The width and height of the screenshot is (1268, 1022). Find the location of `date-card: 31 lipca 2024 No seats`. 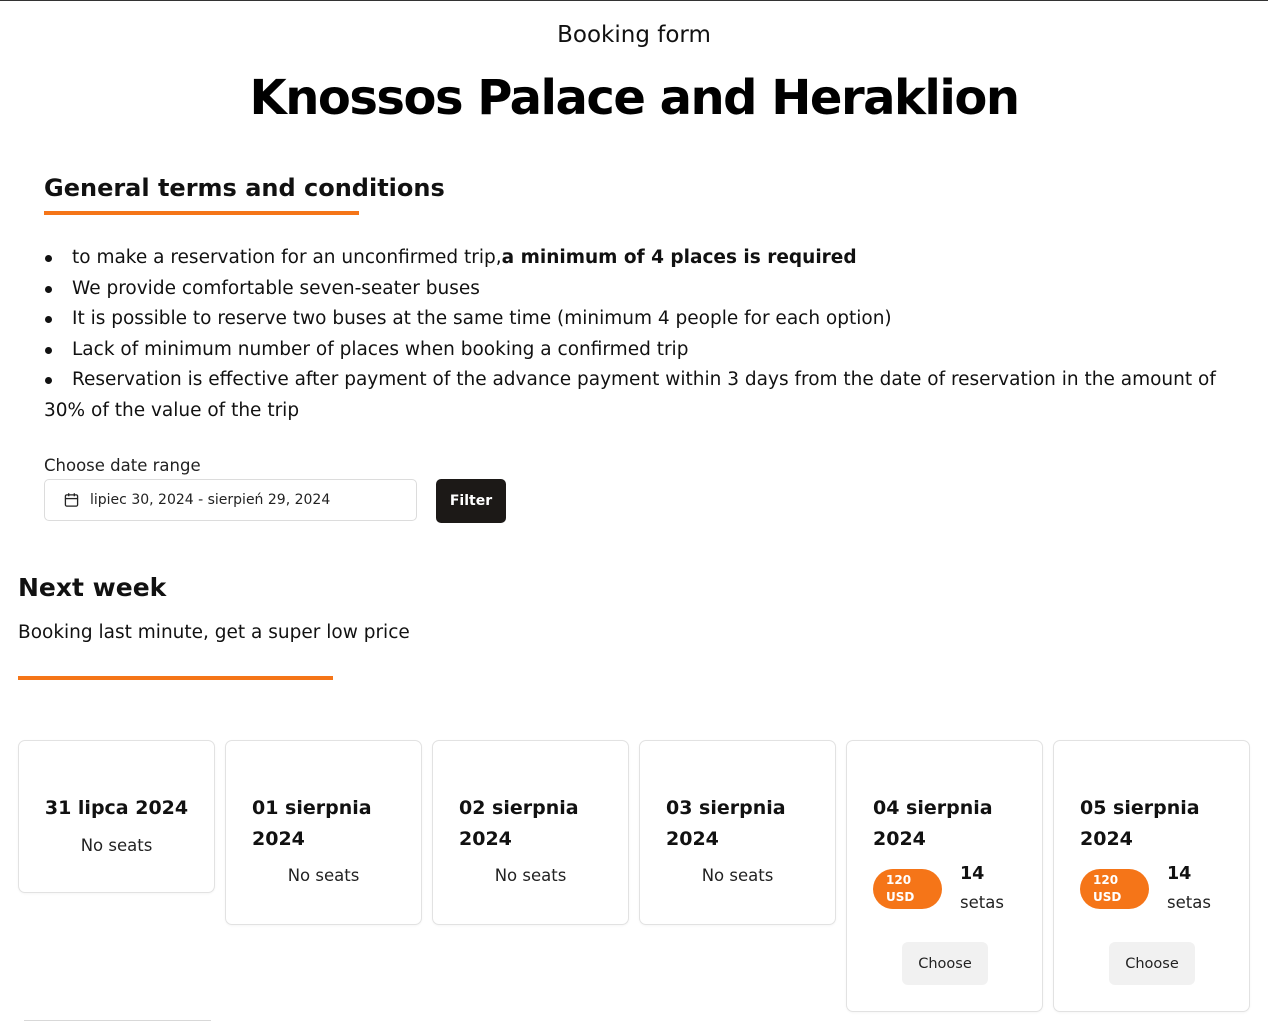

date-card: 31 lipca 2024 No seats is located at coordinates (116, 816).